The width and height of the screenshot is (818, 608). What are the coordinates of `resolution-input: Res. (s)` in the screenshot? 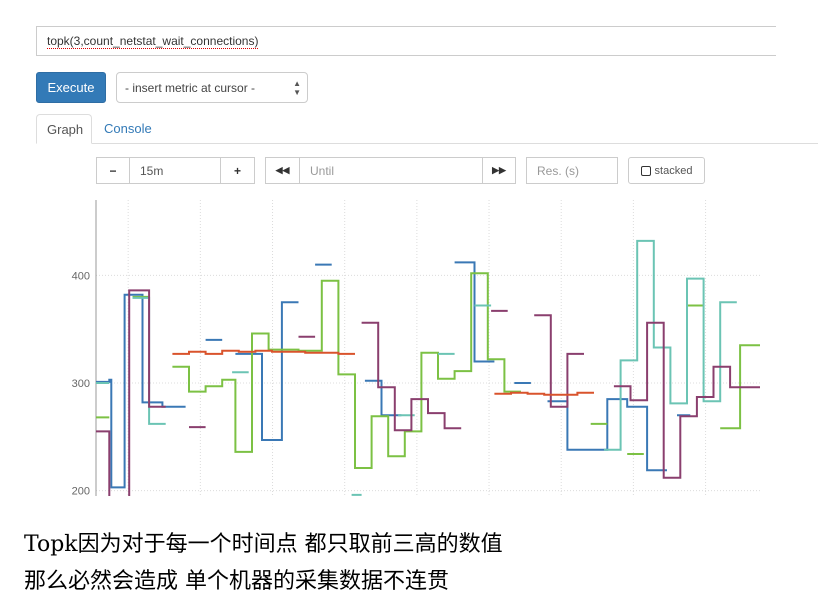 It's located at (572, 170).